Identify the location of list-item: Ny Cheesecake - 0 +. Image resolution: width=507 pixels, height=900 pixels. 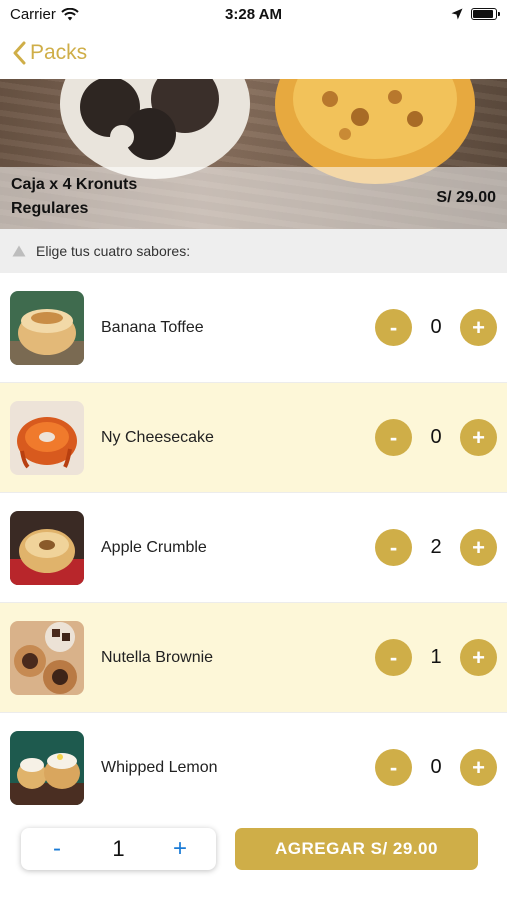
(253, 438).